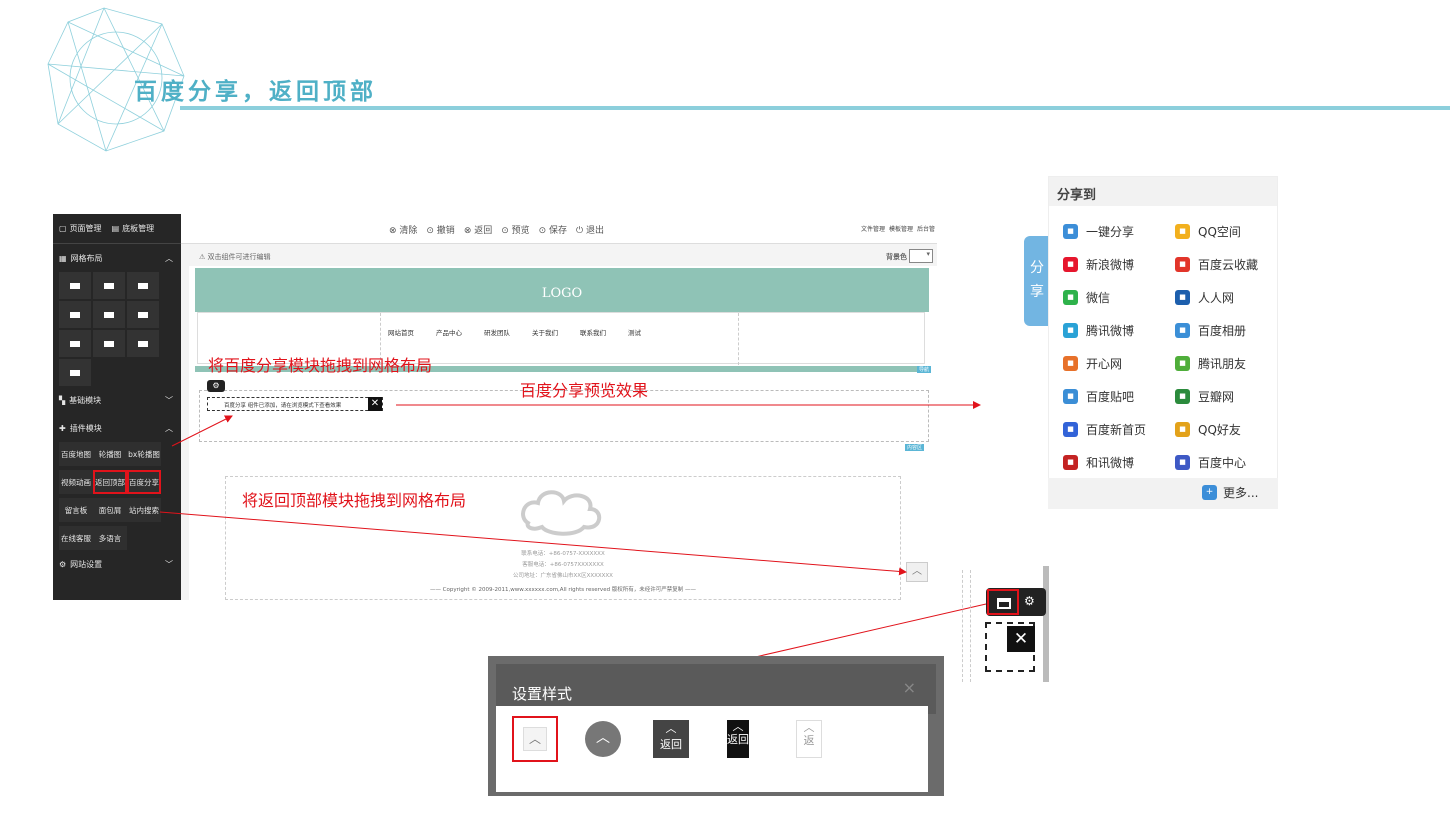 The image size is (1450, 817). I want to click on style-option-black-vertical: ︿ 返回, so click(738, 739).